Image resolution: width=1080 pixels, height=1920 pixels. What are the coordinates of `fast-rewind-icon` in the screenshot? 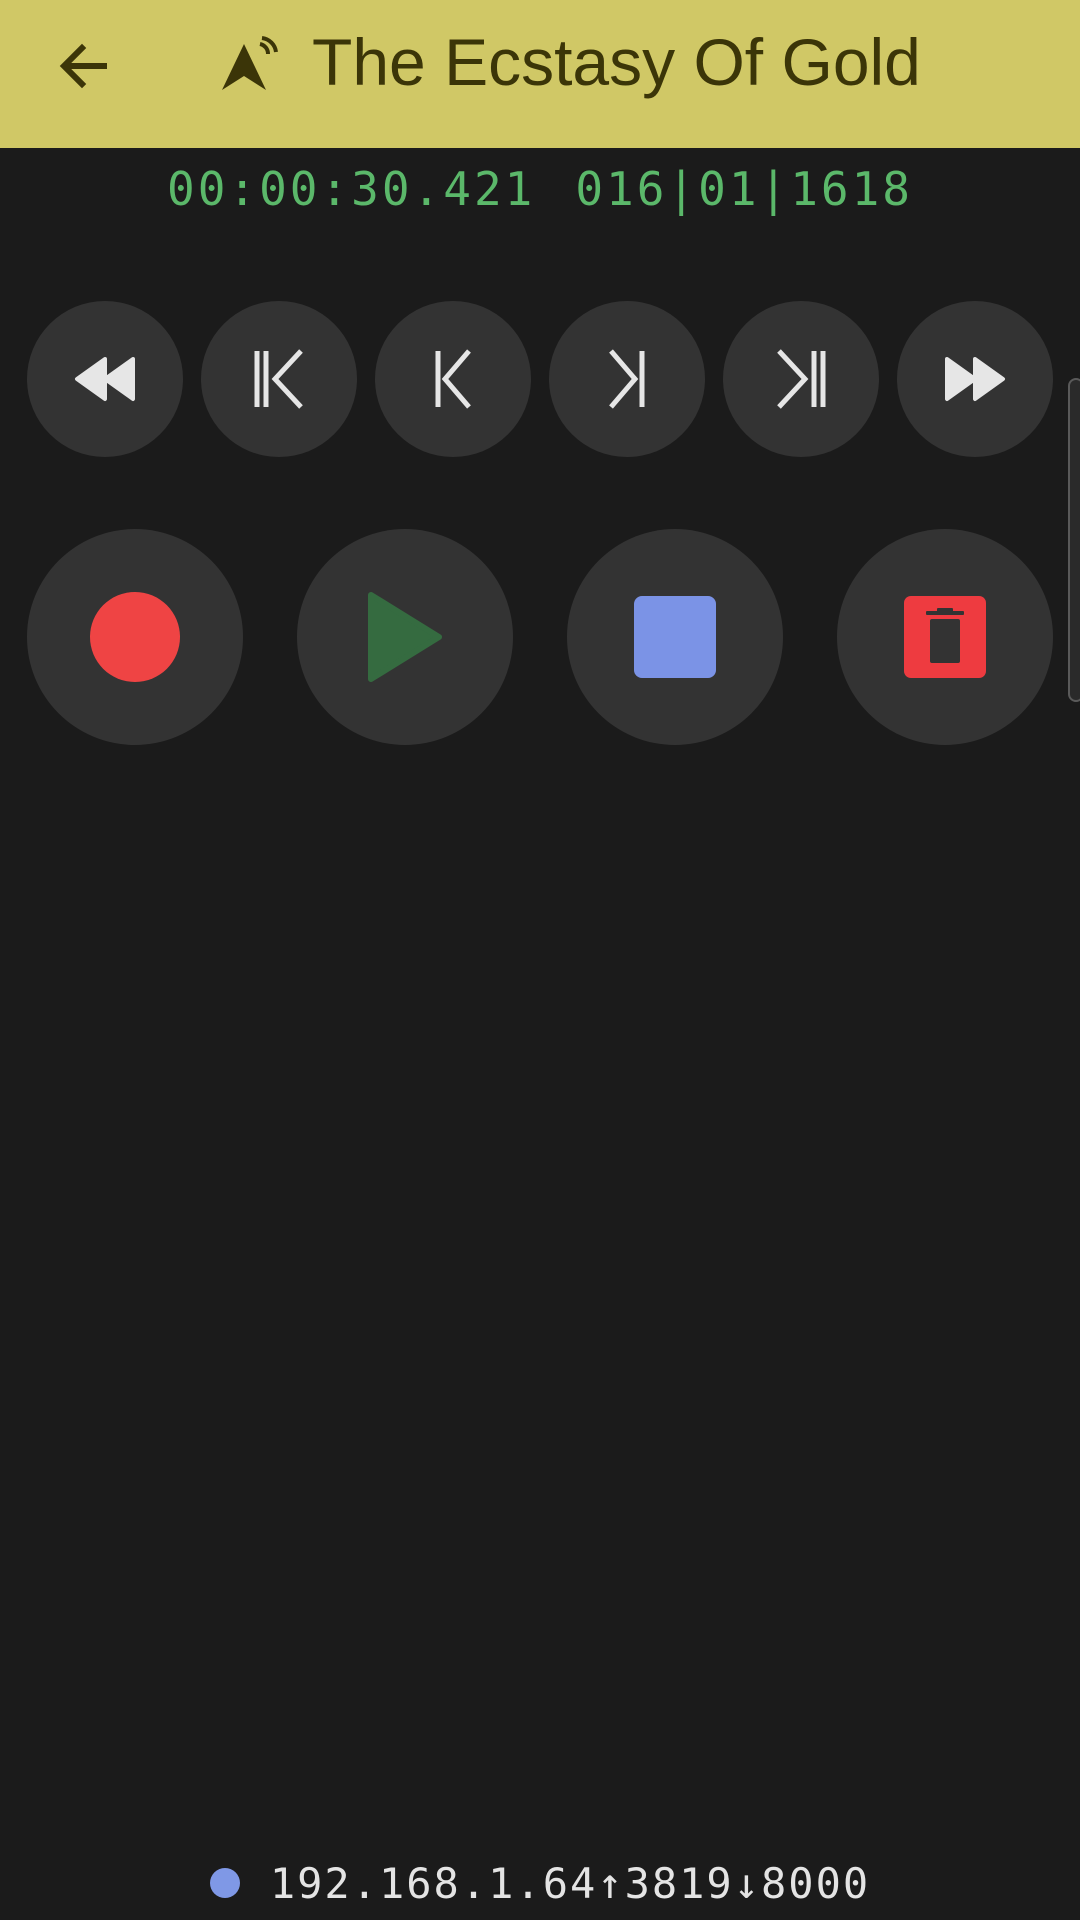 It's located at (105, 379).